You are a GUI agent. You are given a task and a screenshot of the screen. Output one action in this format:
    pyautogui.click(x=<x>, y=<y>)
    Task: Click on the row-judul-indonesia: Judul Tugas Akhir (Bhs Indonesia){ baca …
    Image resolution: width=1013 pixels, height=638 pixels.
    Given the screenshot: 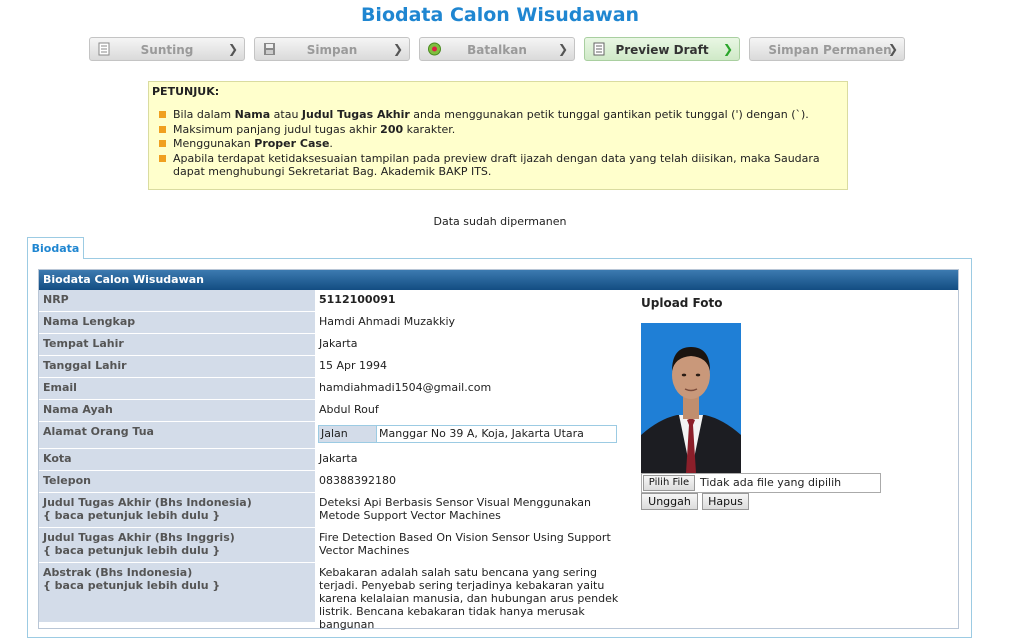 What is the action you would take?
    pyautogui.click(x=337, y=510)
    